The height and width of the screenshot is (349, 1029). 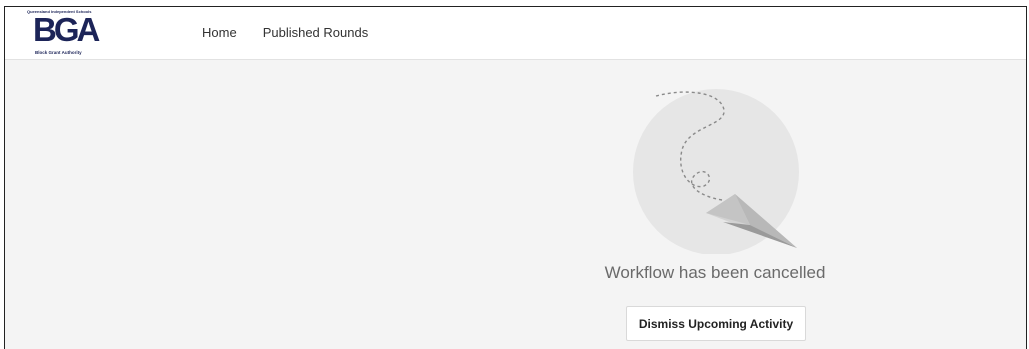 I want to click on workflow-status-message: Workflow has been cancelled, so click(x=715, y=272).